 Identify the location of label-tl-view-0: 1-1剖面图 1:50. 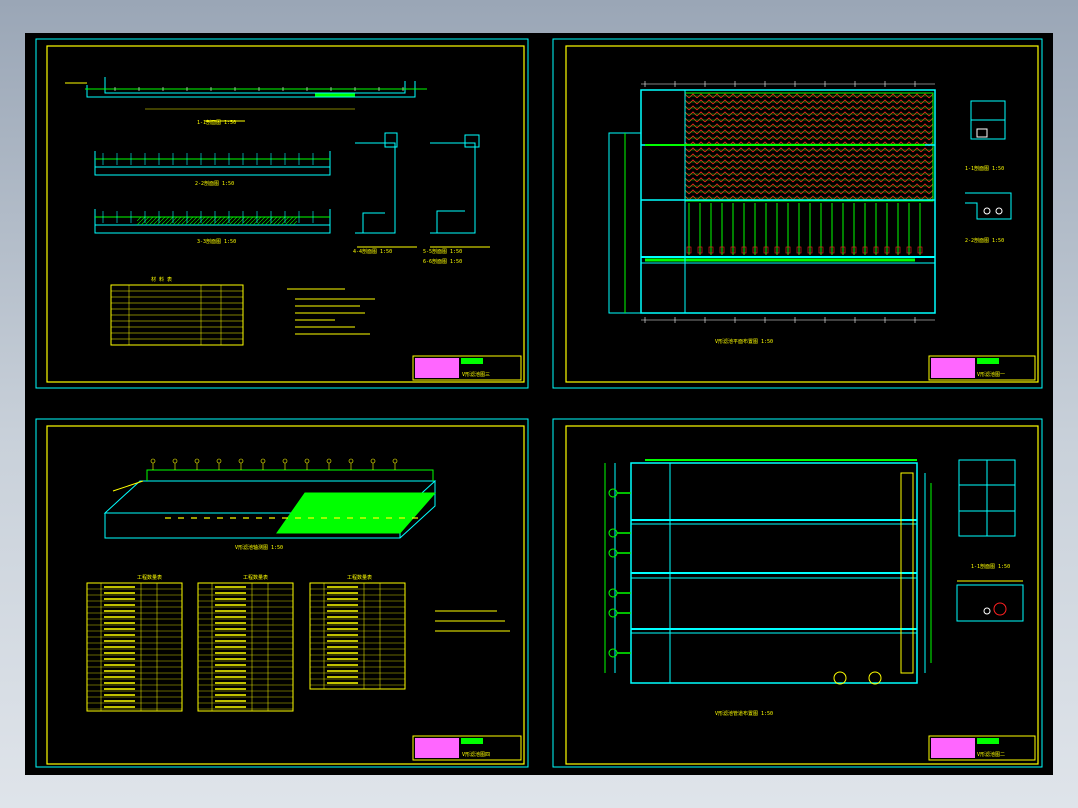
(216, 122).